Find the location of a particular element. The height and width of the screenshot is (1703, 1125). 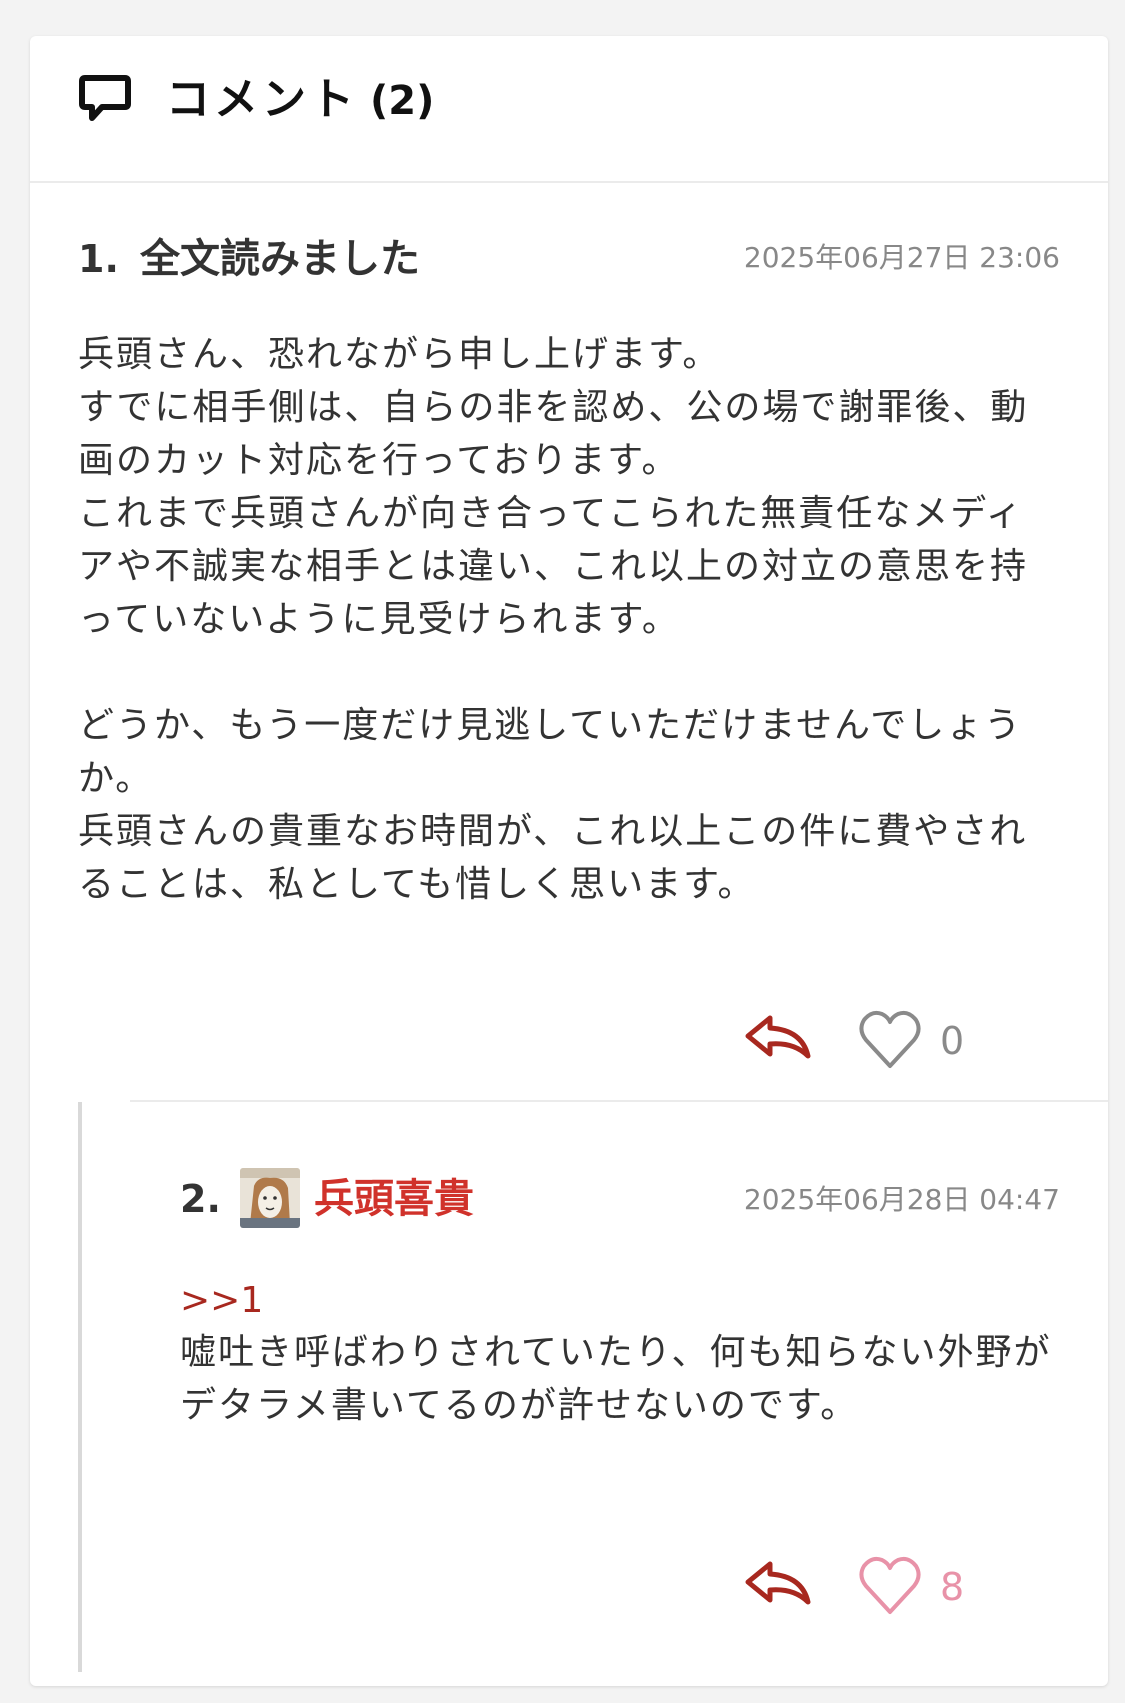

comment-number: 2. is located at coordinates (200, 1199).